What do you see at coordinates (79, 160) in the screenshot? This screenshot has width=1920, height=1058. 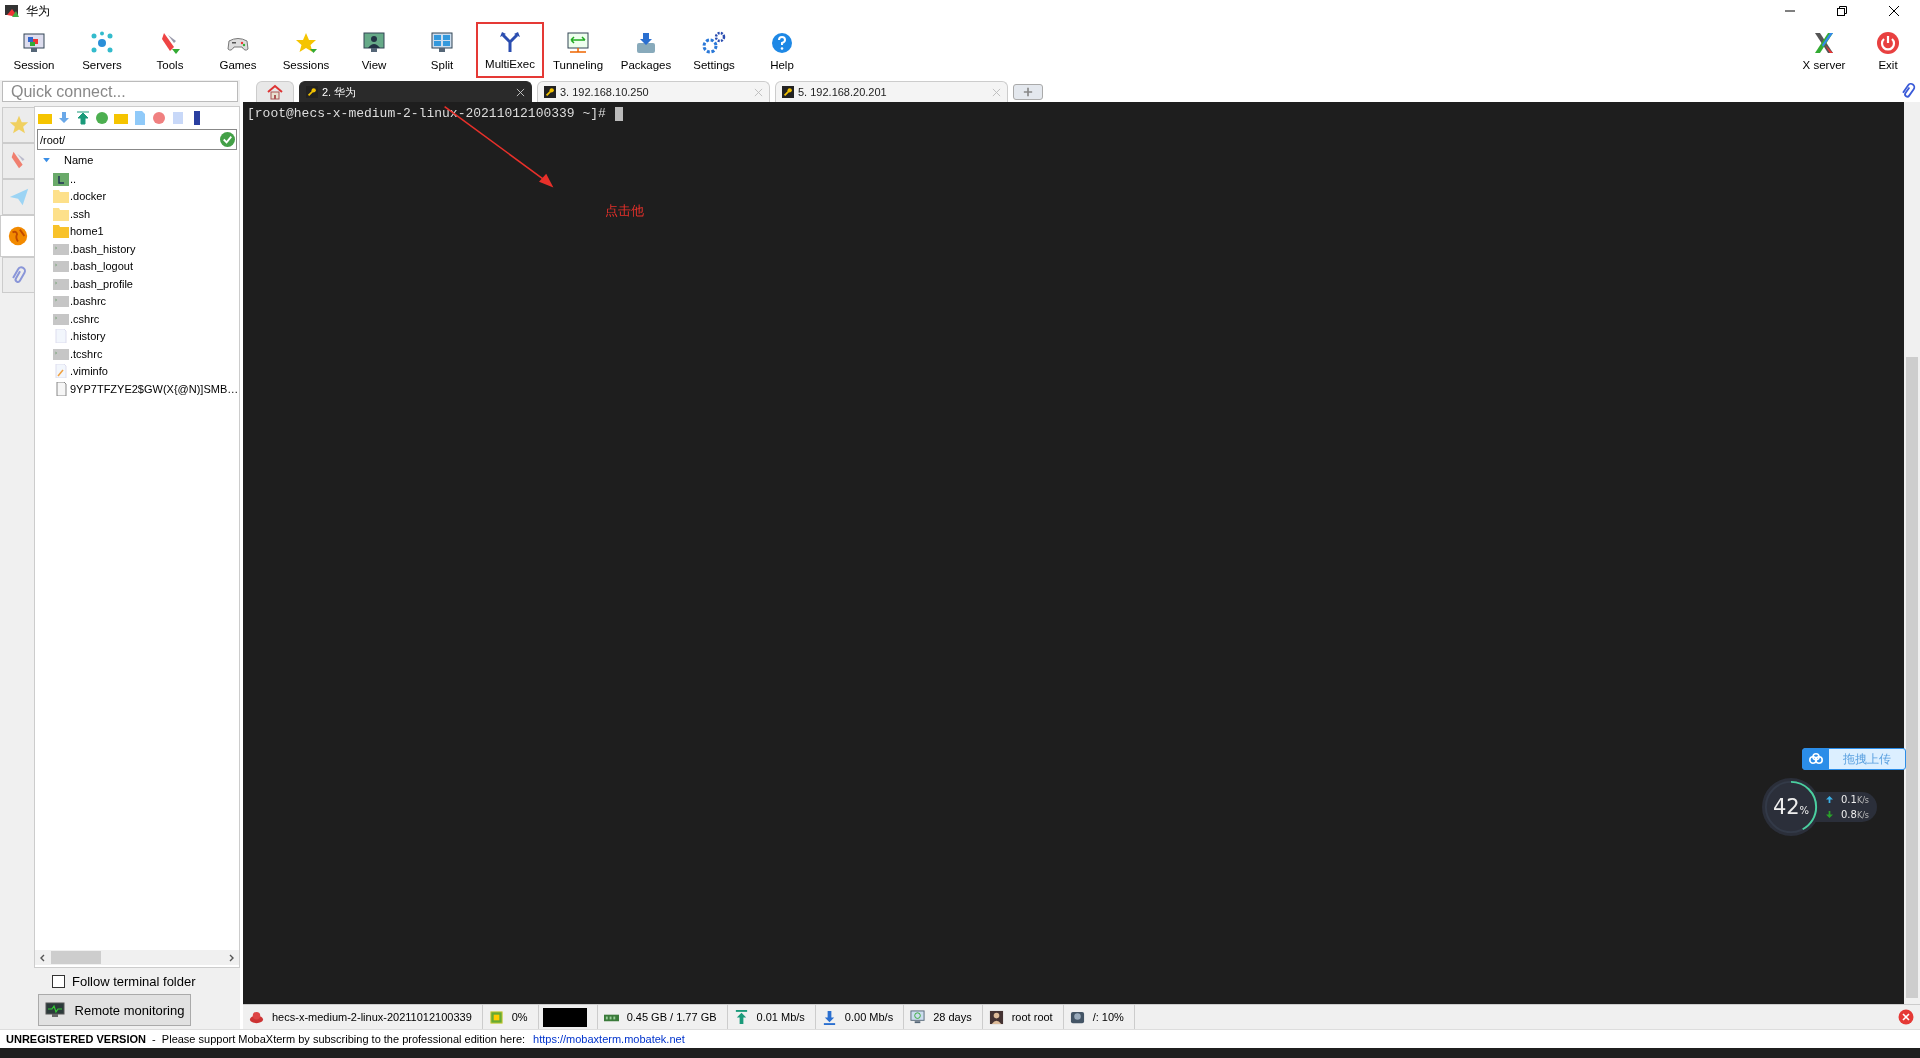 I see `column-header: Name` at bounding box center [79, 160].